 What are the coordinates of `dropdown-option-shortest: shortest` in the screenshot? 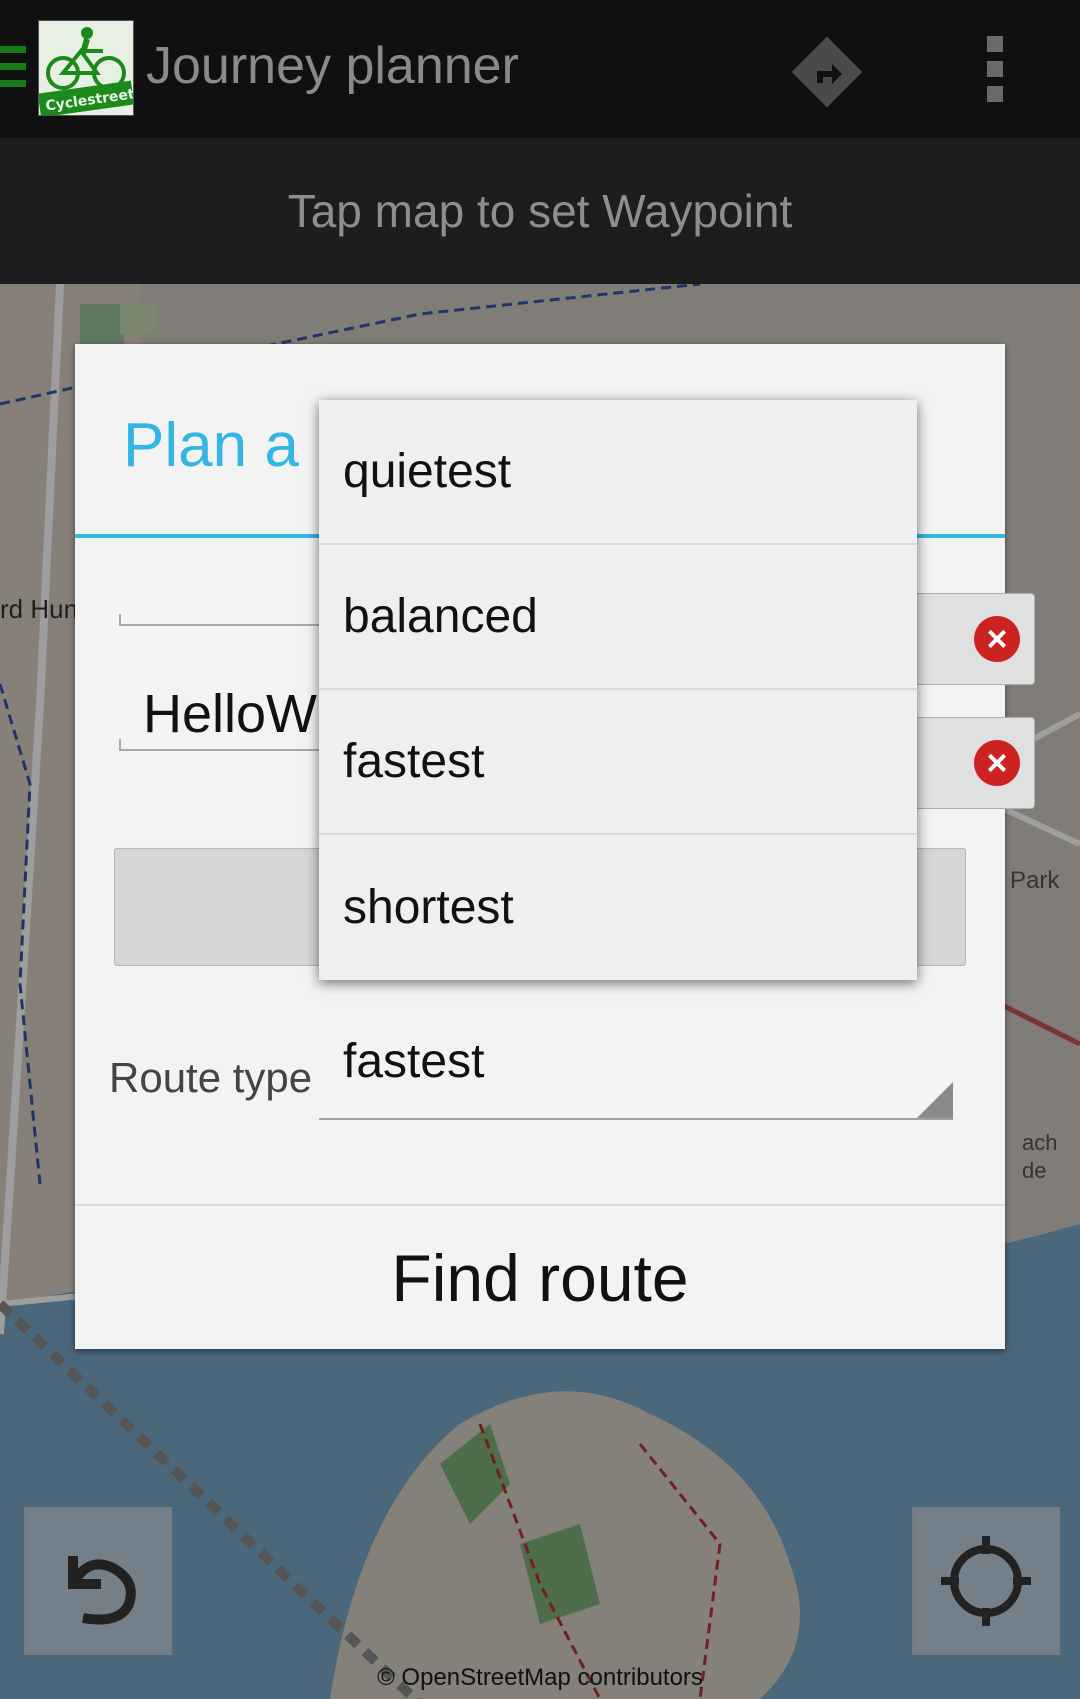 It's located at (618, 907).